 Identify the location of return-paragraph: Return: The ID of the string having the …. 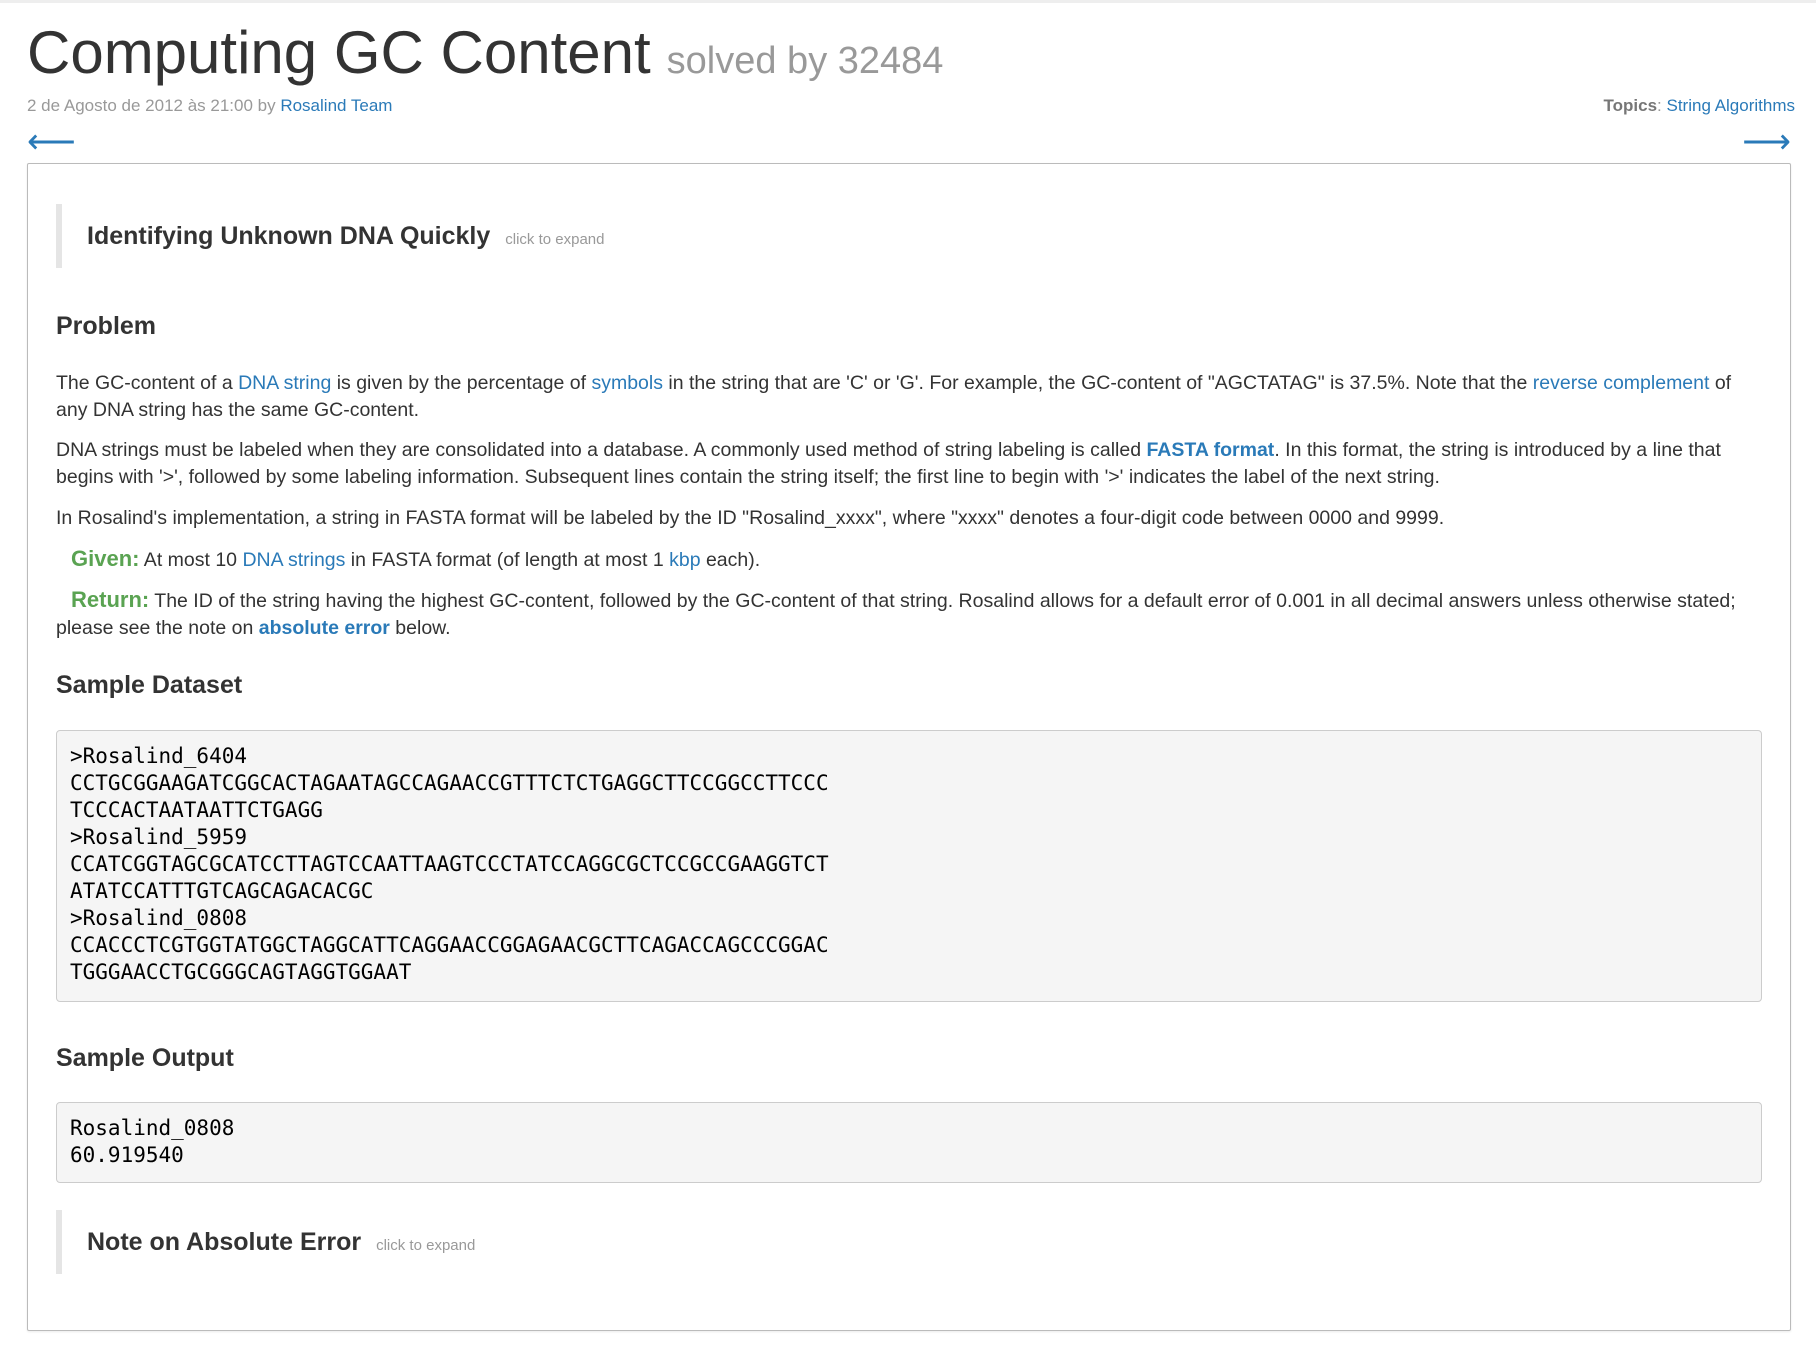
(911, 614).